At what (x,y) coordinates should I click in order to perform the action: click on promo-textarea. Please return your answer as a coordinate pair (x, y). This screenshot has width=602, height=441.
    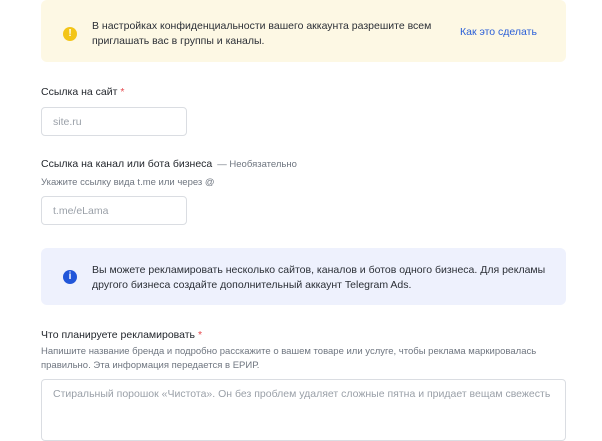
    Looking at the image, I should click on (303, 410).